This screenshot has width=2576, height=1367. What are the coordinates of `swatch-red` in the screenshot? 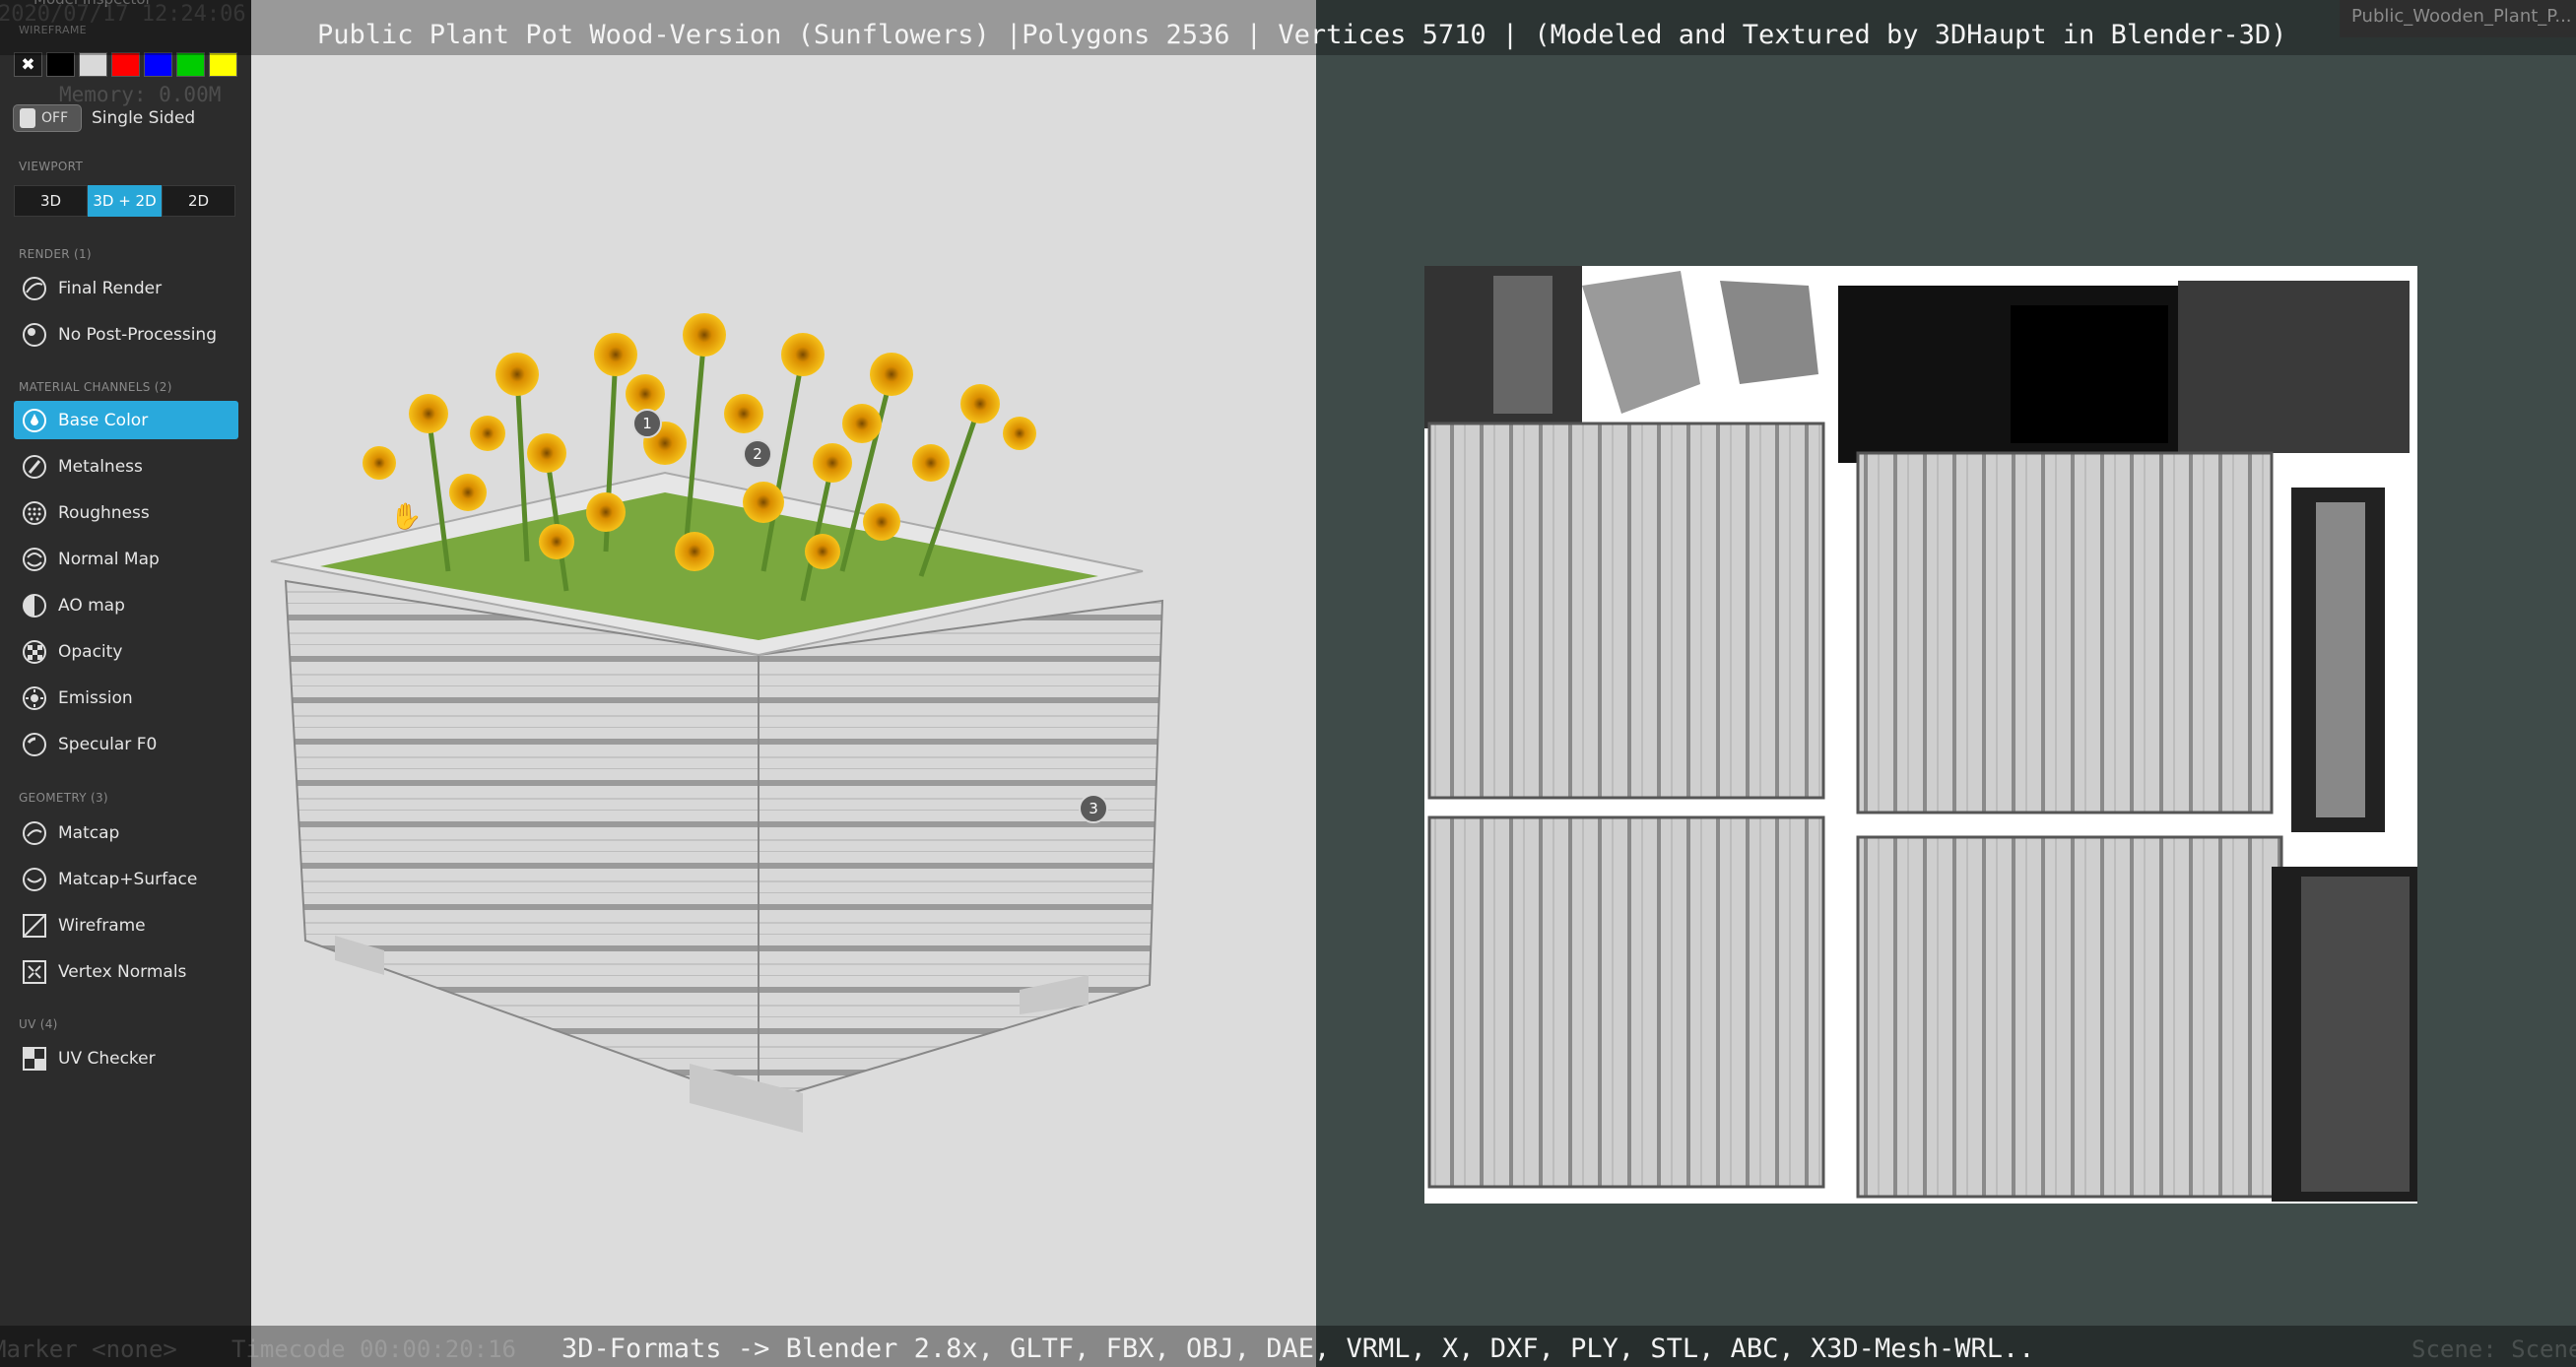 It's located at (126, 65).